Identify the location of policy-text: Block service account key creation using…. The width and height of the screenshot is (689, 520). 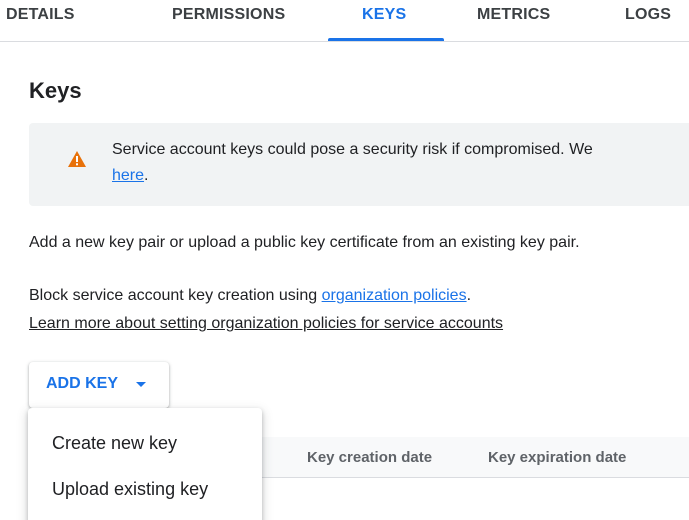
(250, 296).